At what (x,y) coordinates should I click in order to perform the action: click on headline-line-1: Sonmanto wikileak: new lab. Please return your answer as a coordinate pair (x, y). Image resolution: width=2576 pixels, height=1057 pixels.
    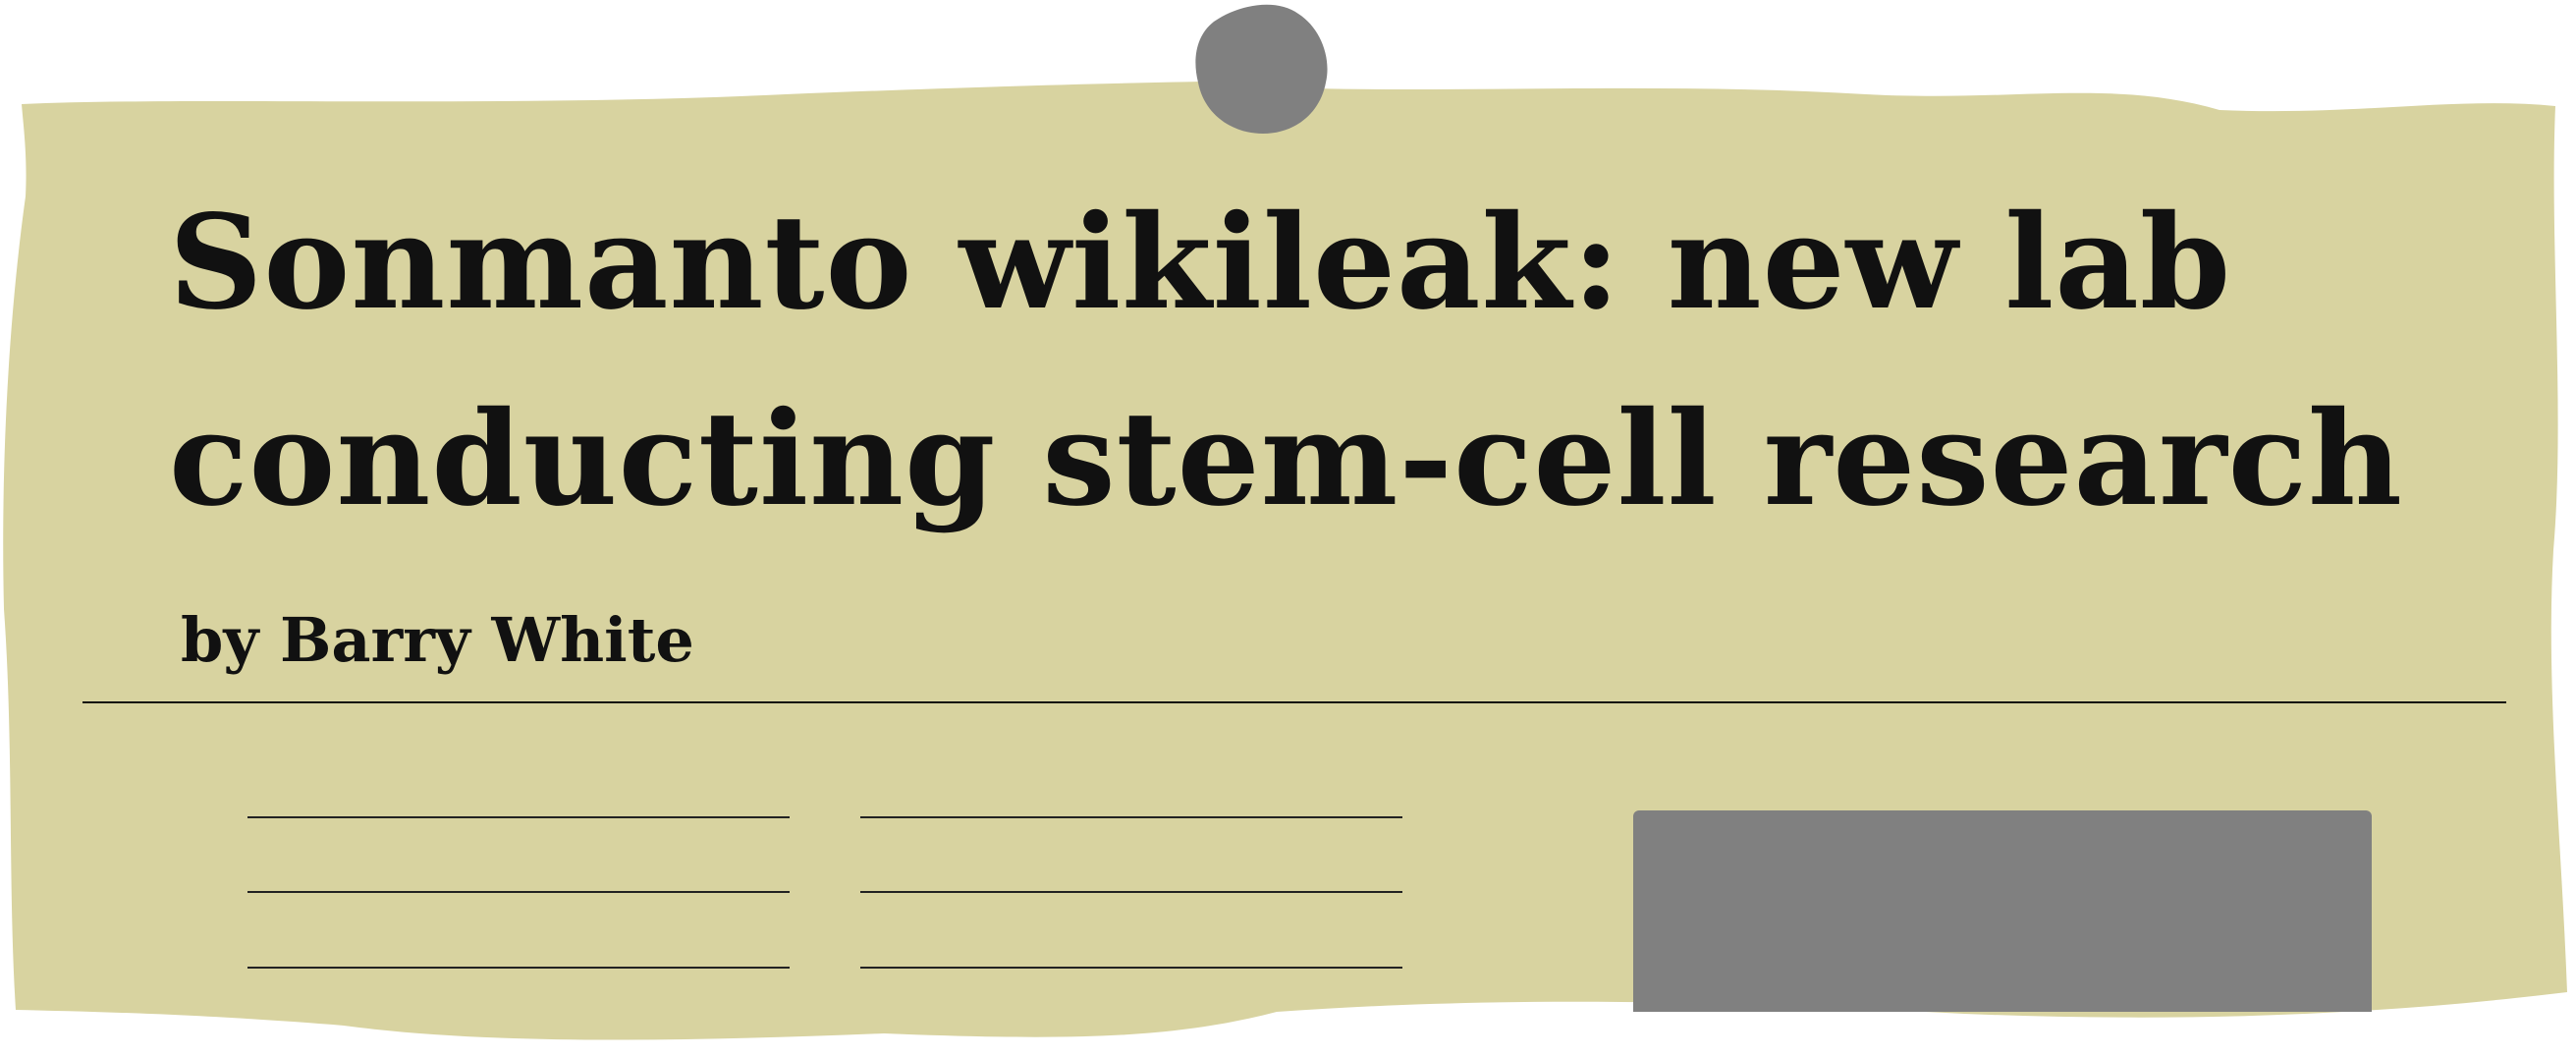
    Looking at the image, I should click on (1200, 263).